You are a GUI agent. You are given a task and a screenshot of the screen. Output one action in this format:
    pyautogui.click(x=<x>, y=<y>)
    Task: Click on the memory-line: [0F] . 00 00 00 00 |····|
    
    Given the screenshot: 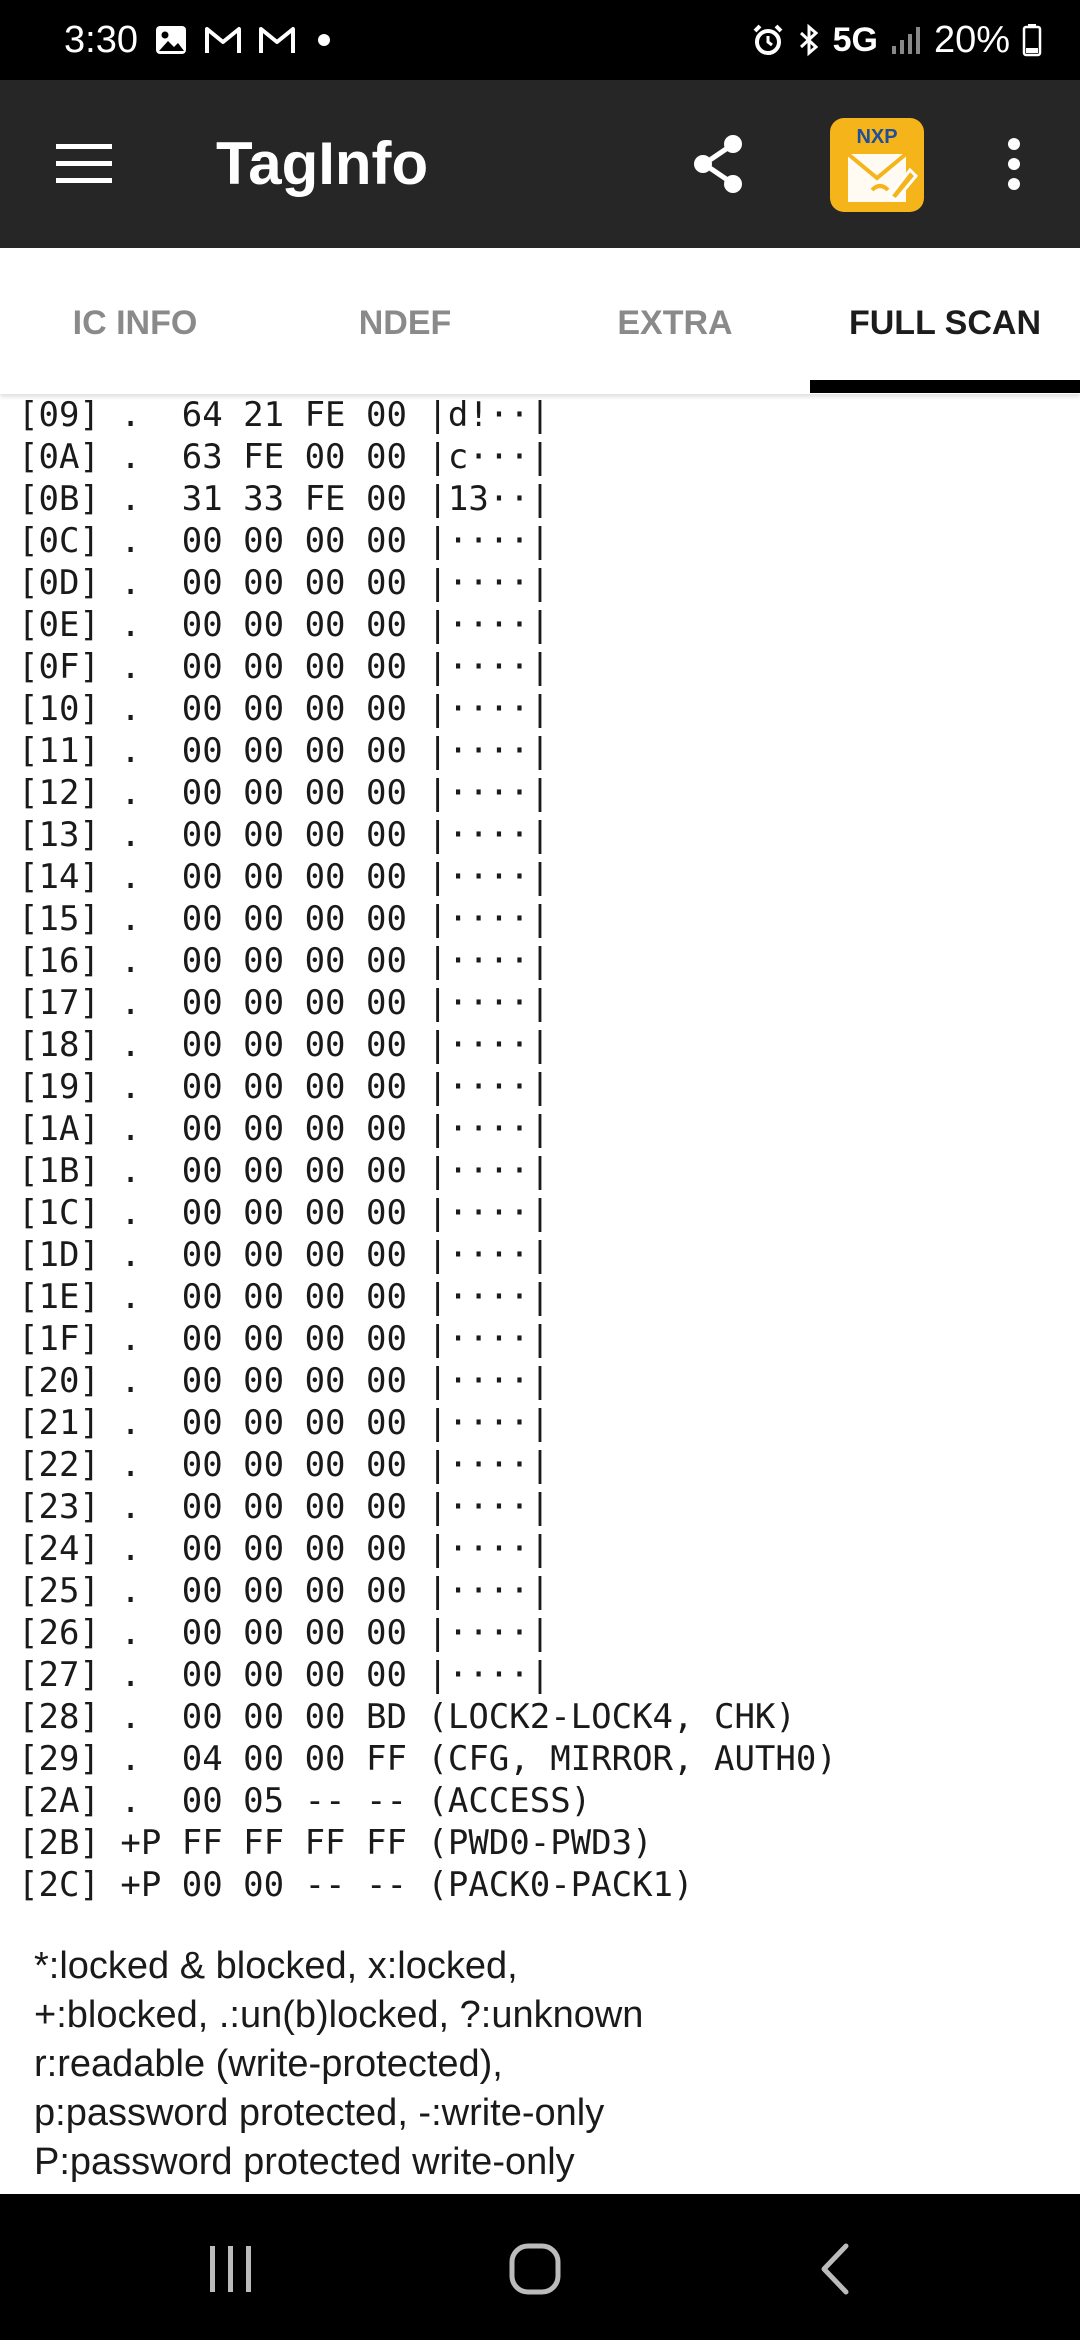 What is the action you would take?
    pyautogui.click(x=284, y=667)
    